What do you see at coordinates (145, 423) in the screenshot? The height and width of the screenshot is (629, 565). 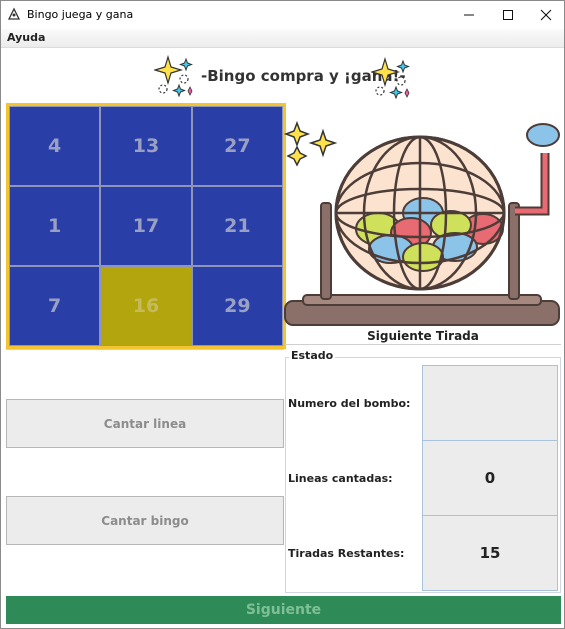 I see `cantar-linea-button: Cantar linea` at bounding box center [145, 423].